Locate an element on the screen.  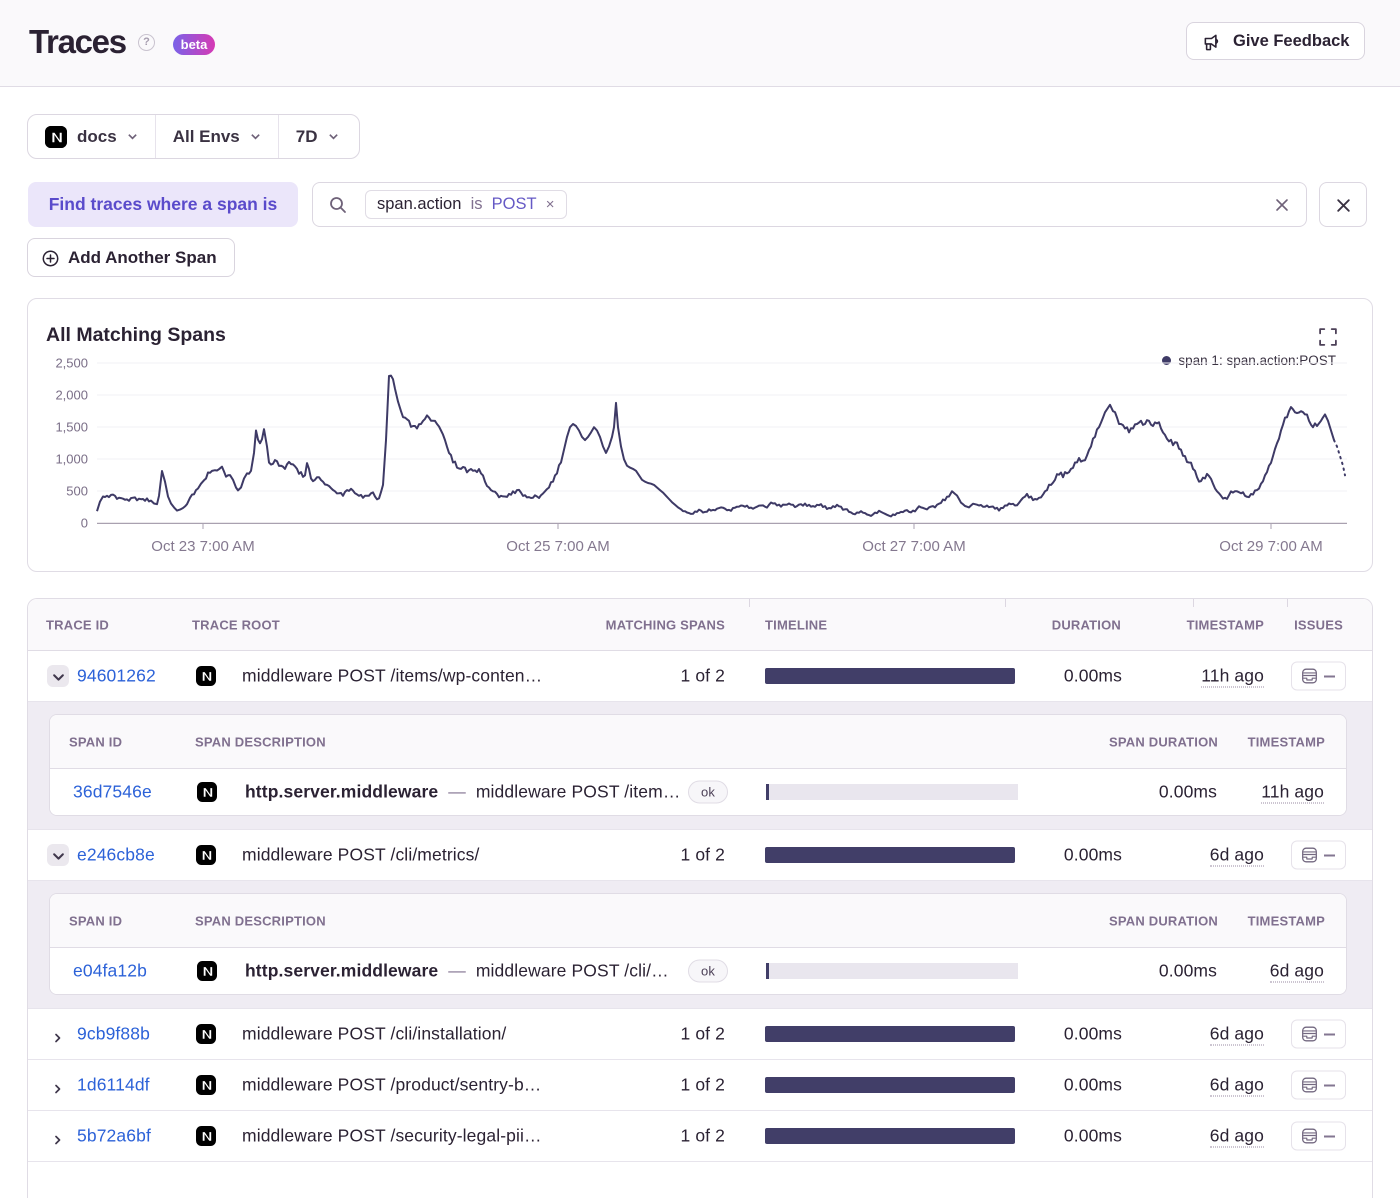
svg-text: 1,500 is located at coordinates (71, 427).